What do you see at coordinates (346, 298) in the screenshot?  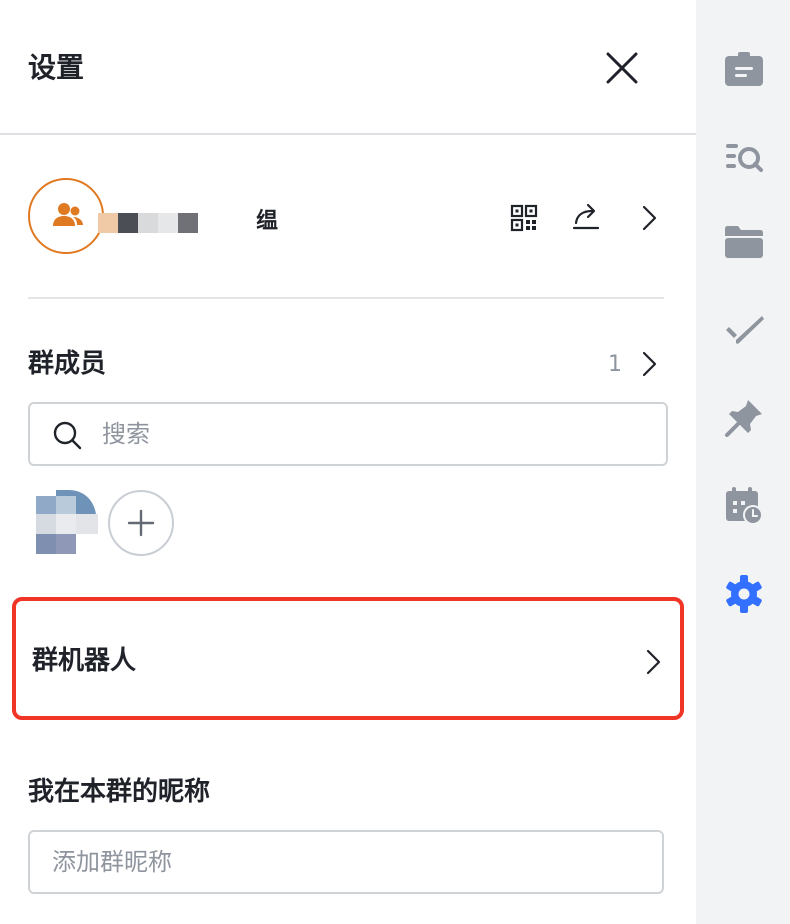 I see `section-divider` at bounding box center [346, 298].